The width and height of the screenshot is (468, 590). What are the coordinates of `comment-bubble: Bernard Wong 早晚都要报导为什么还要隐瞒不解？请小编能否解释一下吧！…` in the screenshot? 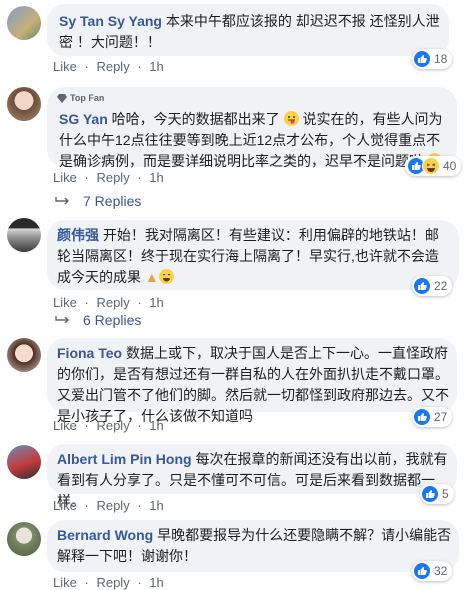 It's located at (253, 546).